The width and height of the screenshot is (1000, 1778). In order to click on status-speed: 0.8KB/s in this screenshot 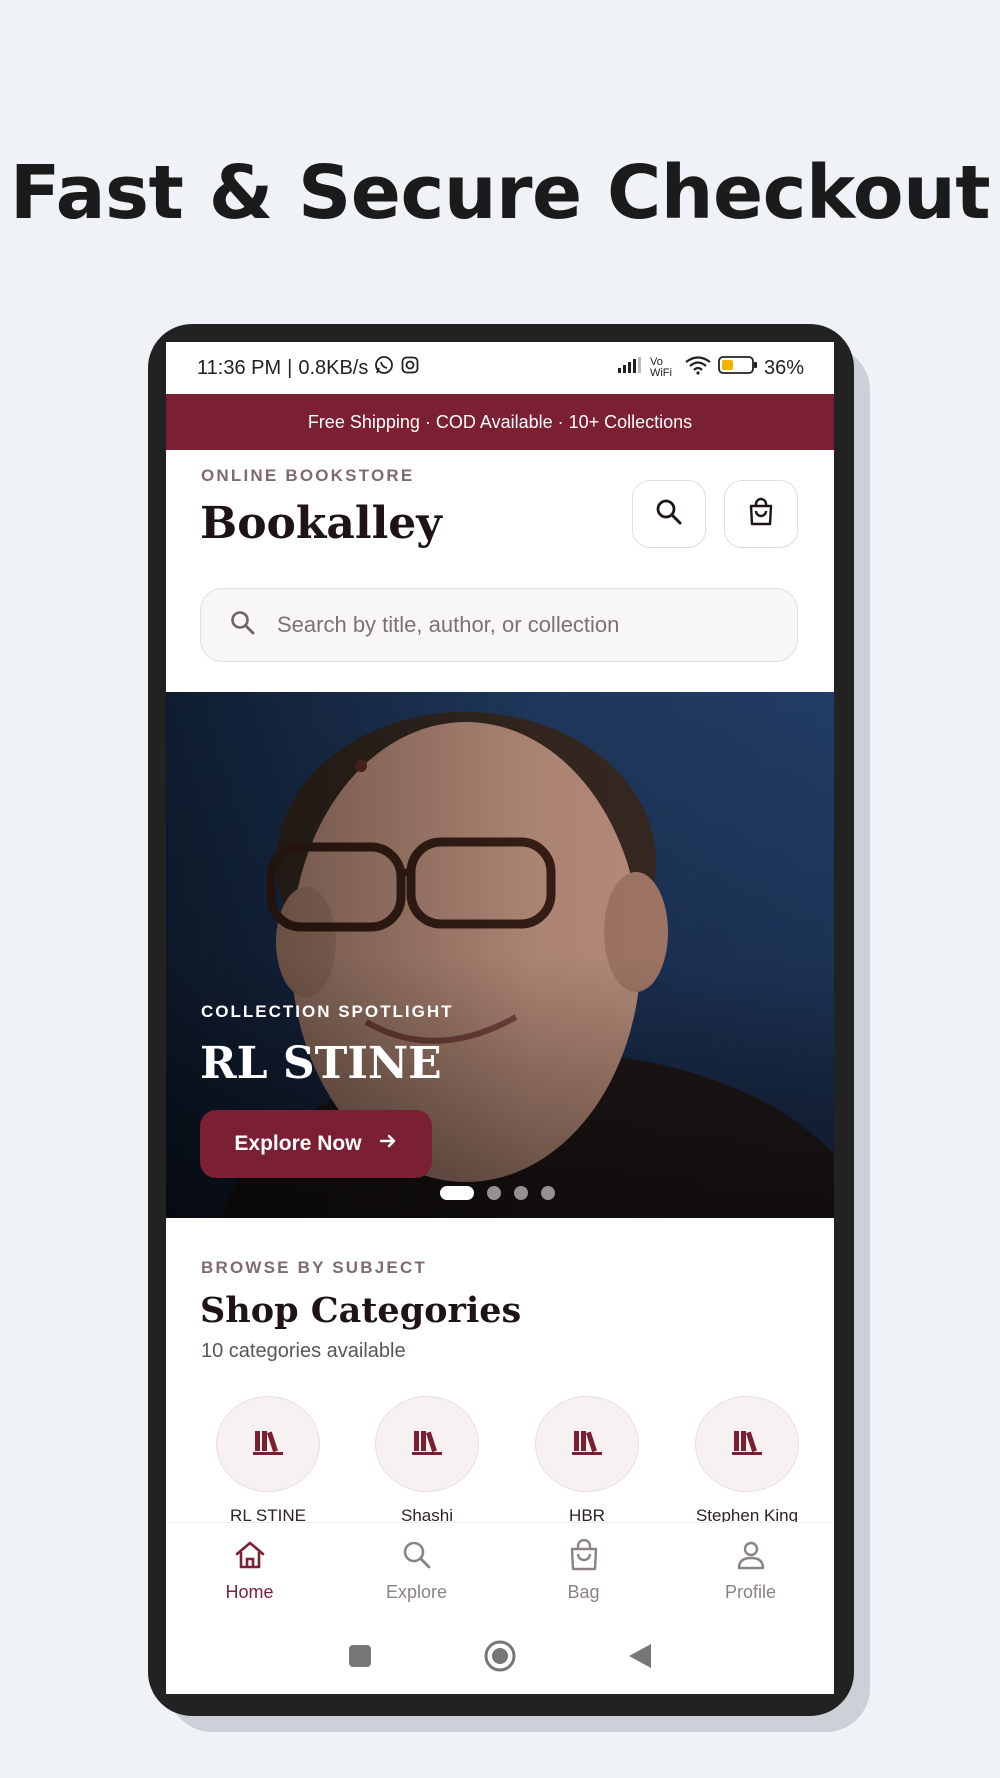, I will do `click(333, 367)`.